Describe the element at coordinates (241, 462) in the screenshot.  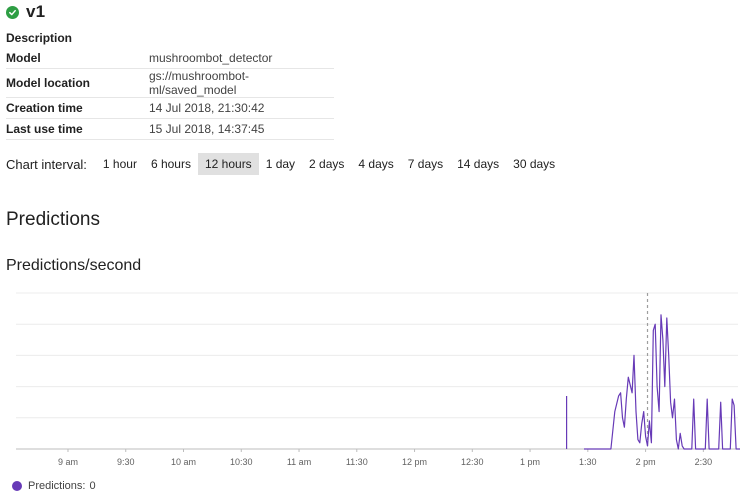
I see `x-tick-label: 10:30` at that location.